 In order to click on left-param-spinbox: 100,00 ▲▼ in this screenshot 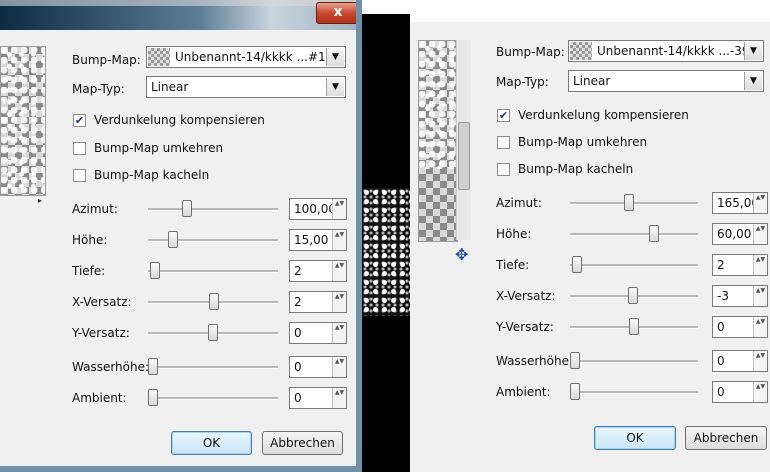, I will do `click(318, 209)`.